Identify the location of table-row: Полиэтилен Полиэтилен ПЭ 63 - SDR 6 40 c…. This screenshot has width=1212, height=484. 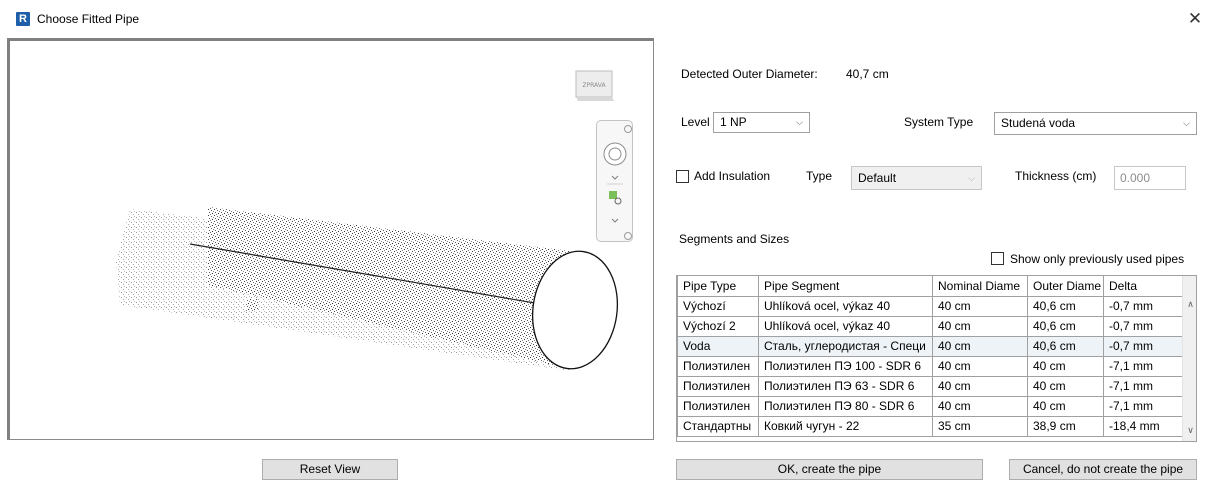
(930, 386).